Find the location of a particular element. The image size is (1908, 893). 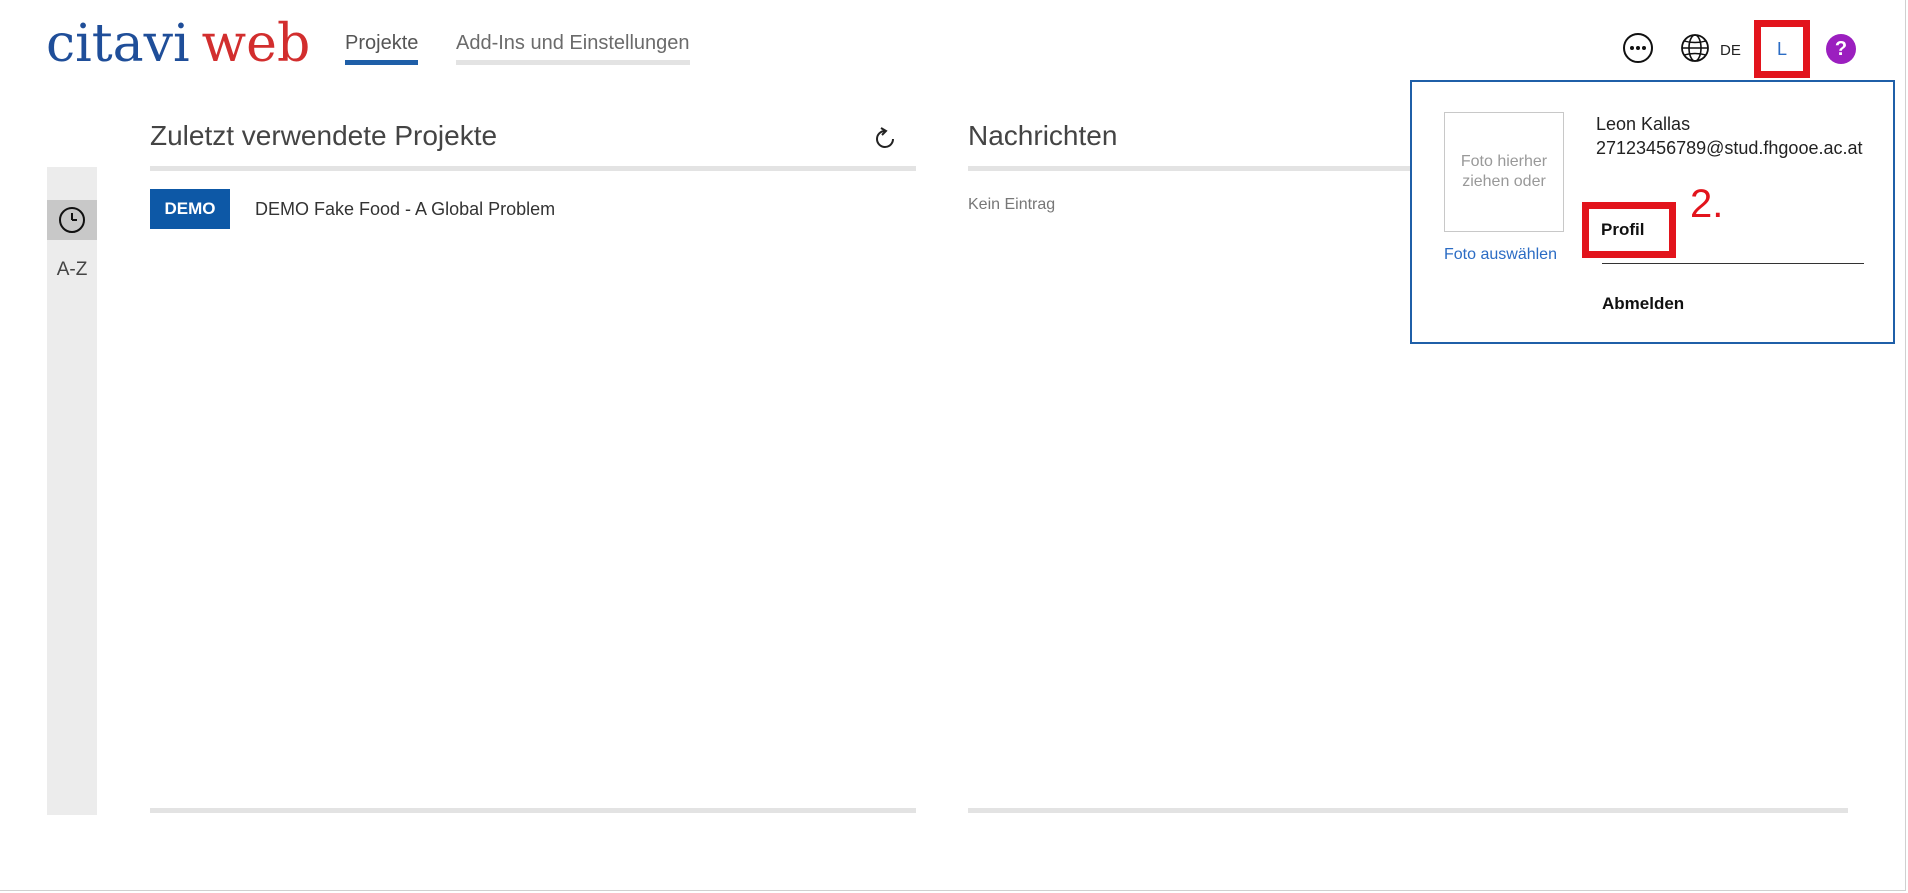

photo-dropzone-text: Foto hierher ziehen oder is located at coordinates (1504, 171).